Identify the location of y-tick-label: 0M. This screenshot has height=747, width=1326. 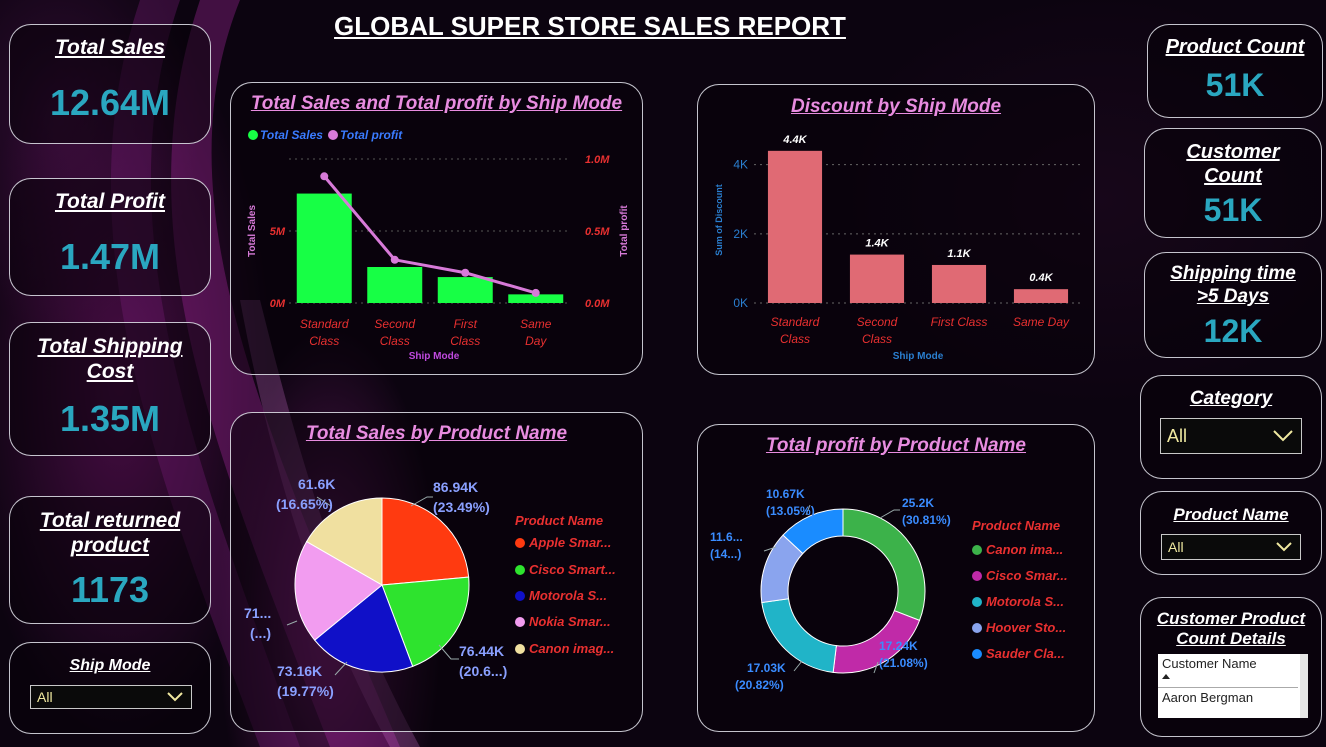
(278, 304).